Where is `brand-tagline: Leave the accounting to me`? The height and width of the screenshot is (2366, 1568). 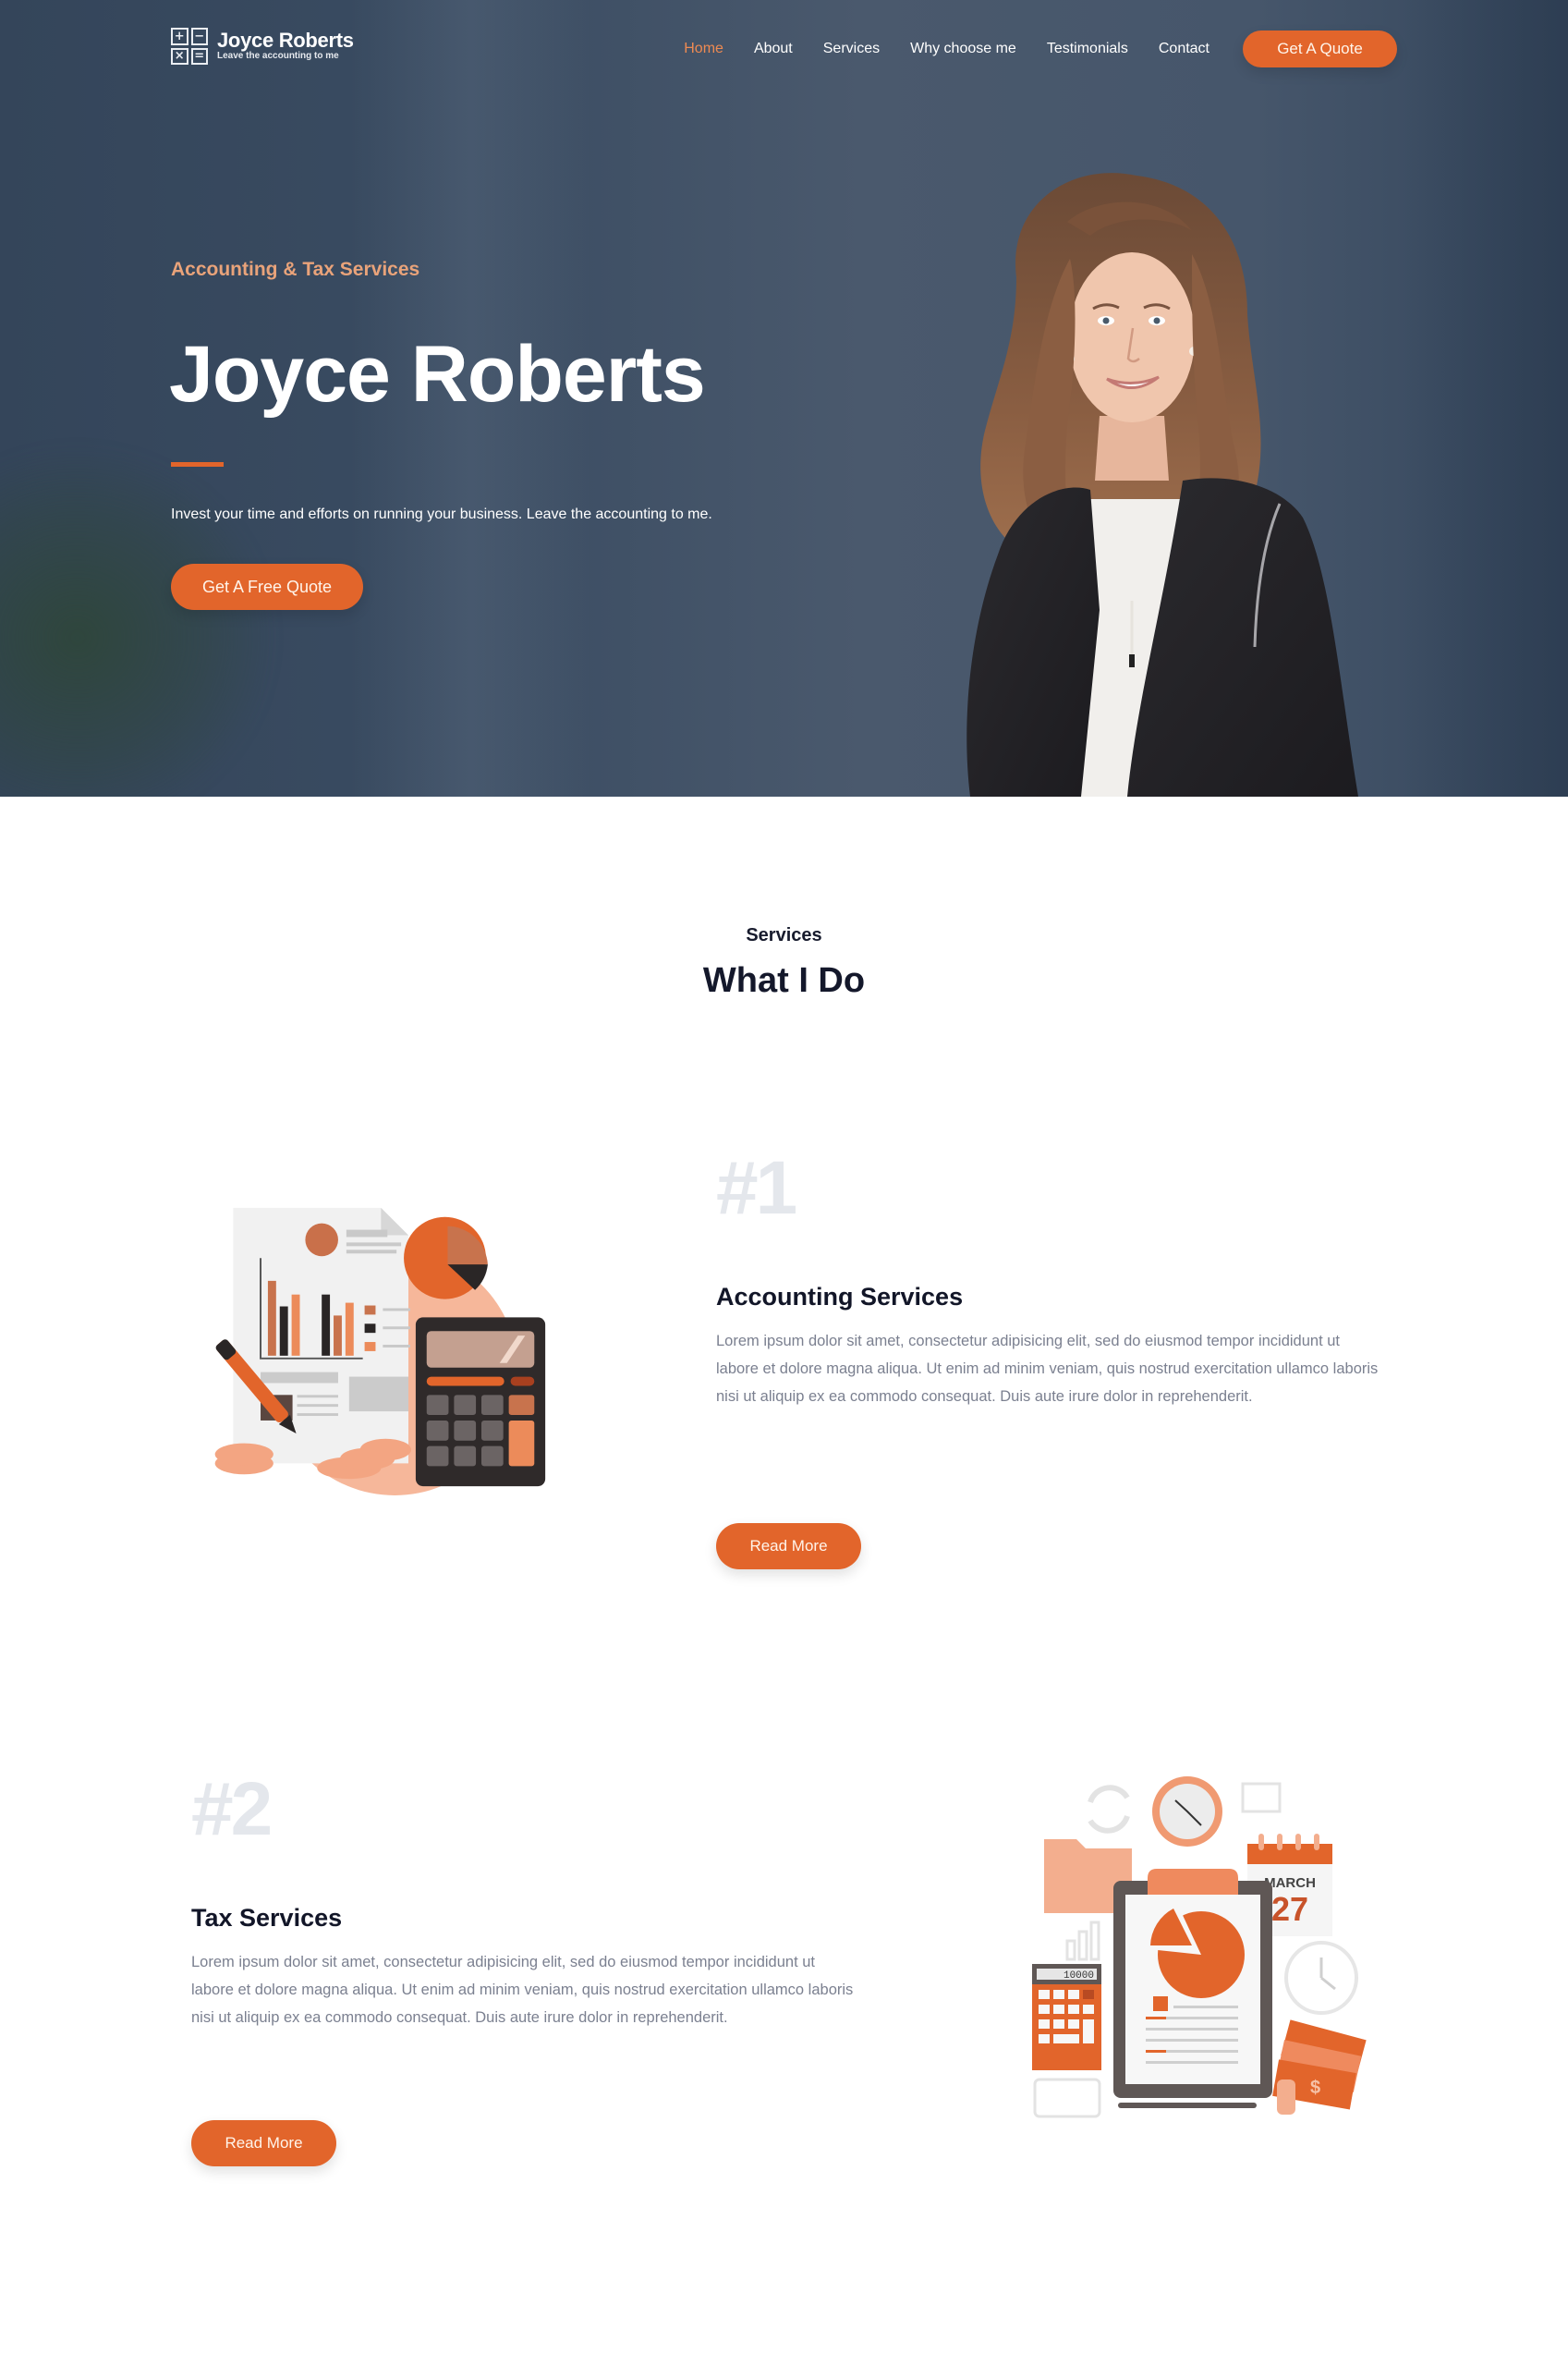 brand-tagline: Leave the accounting to me is located at coordinates (278, 56).